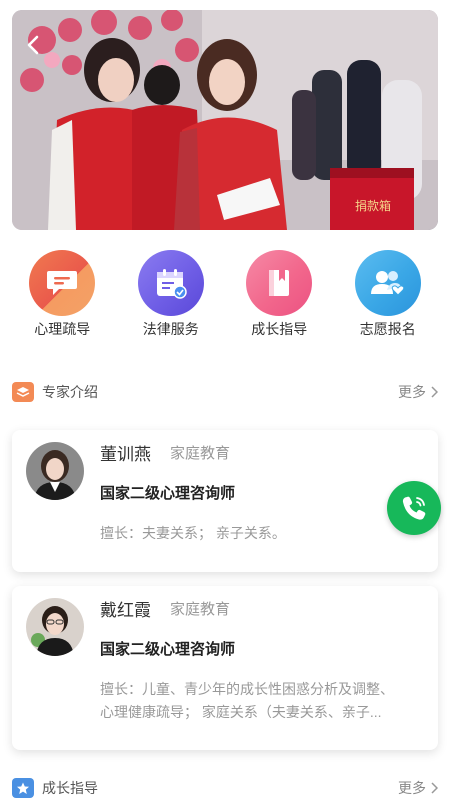 This screenshot has width=450, height=800. What do you see at coordinates (170, 283) in the screenshot?
I see `calendar-check-icon` at bounding box center [170, 283].